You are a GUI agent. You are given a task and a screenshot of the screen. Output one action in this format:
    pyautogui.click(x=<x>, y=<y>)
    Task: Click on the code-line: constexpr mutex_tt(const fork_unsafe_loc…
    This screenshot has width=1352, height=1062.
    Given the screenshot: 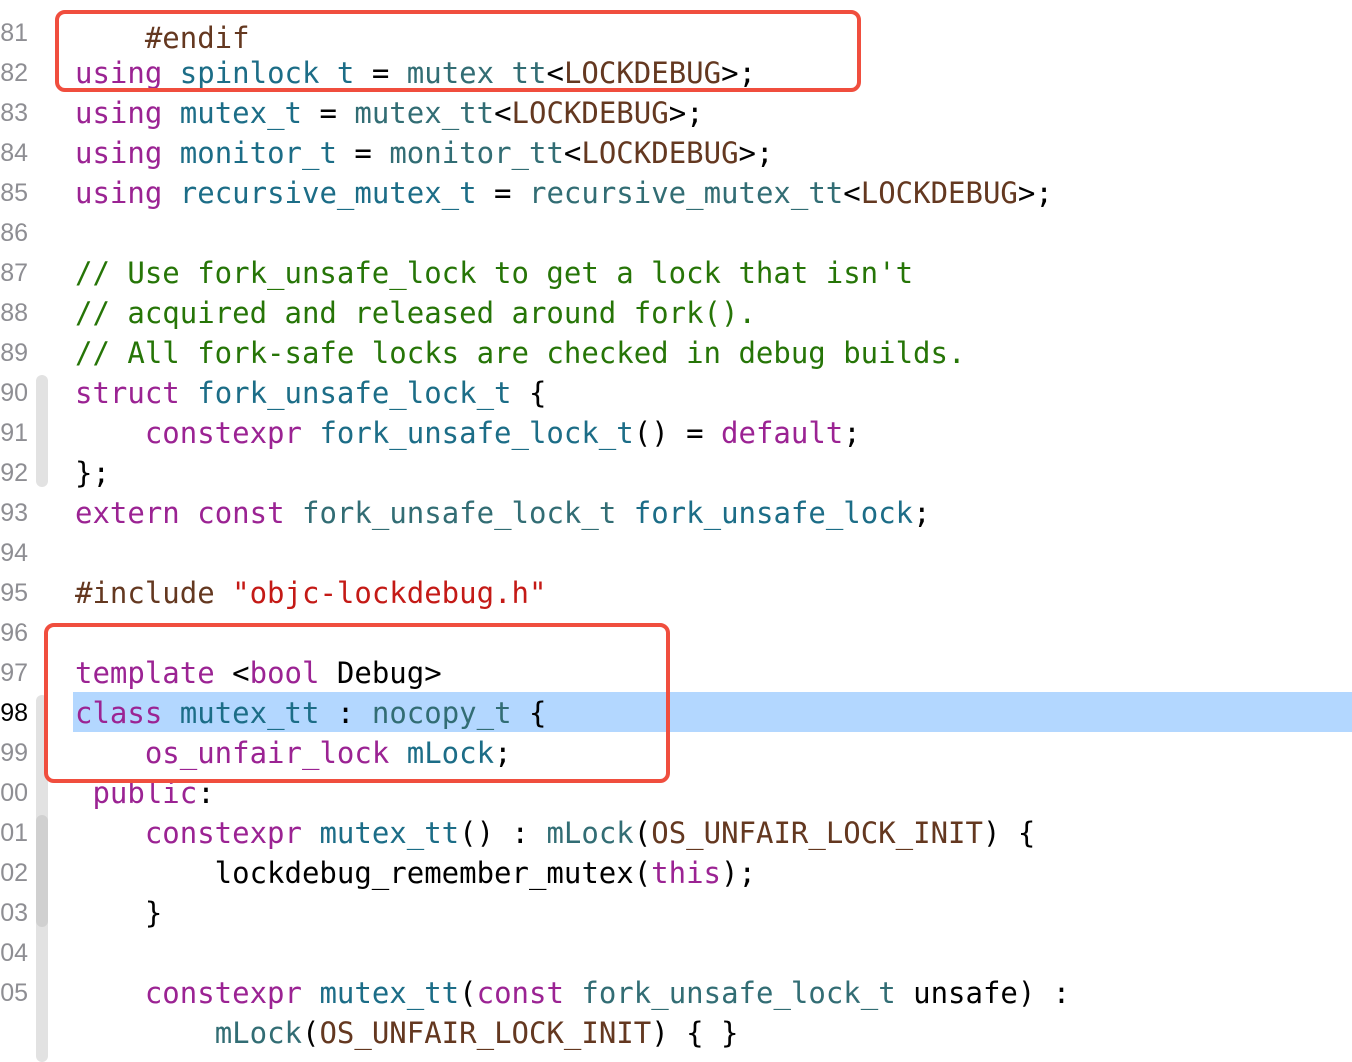 What is the action you would take?
    pyautogui.click(x=713, y=993)
    